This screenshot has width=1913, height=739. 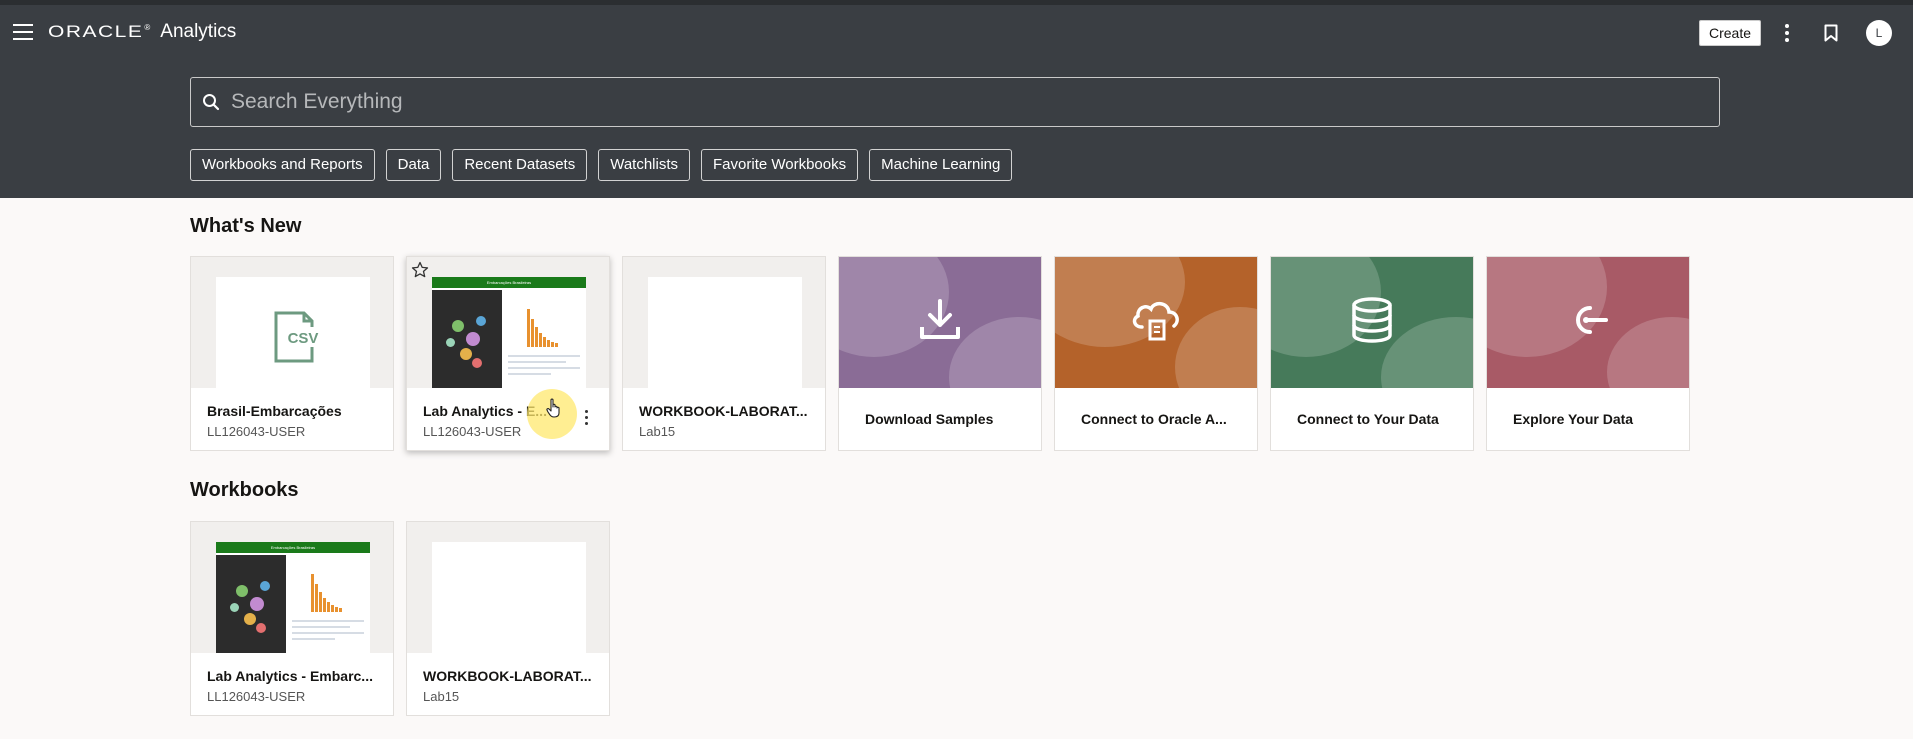 I want to click on brand-app-name: Analytics, so click(x=198, y=31).